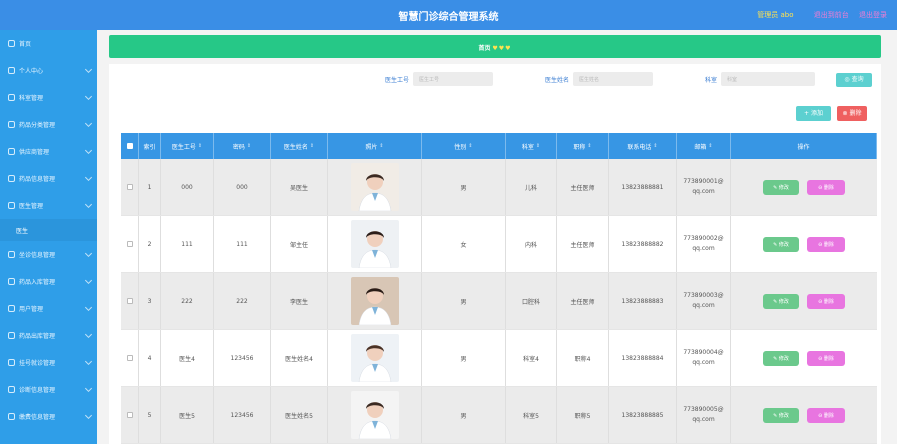 The image size is (897, 444). What do you see at coordinates (831, 15) in the screenshot?
I see `frontend-link: 退出到前台` at bounding box center [831, 15].